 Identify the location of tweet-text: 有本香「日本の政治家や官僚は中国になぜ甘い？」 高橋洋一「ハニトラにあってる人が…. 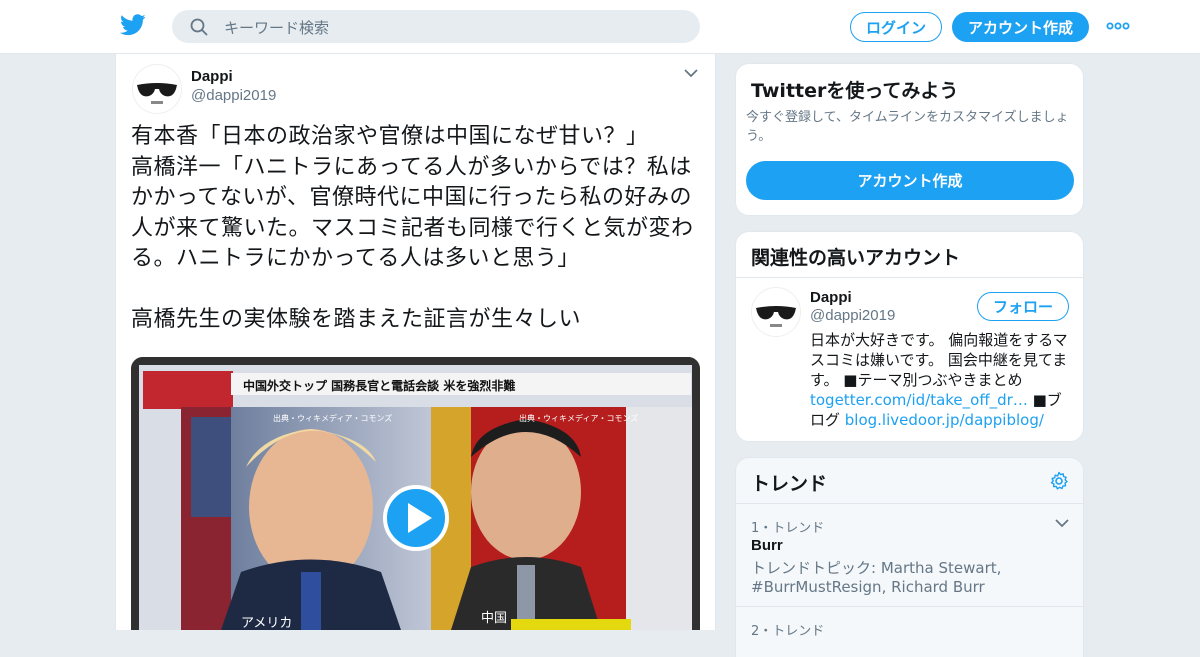
(412, 228).